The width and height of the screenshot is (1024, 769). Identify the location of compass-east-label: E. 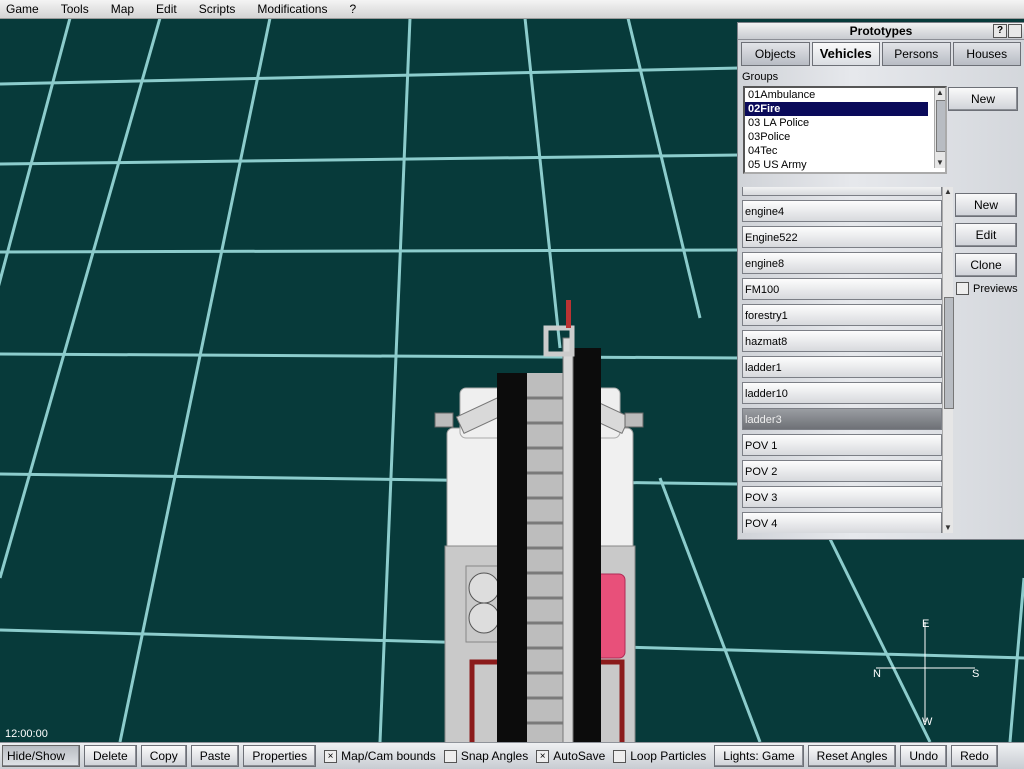
(926, 624).